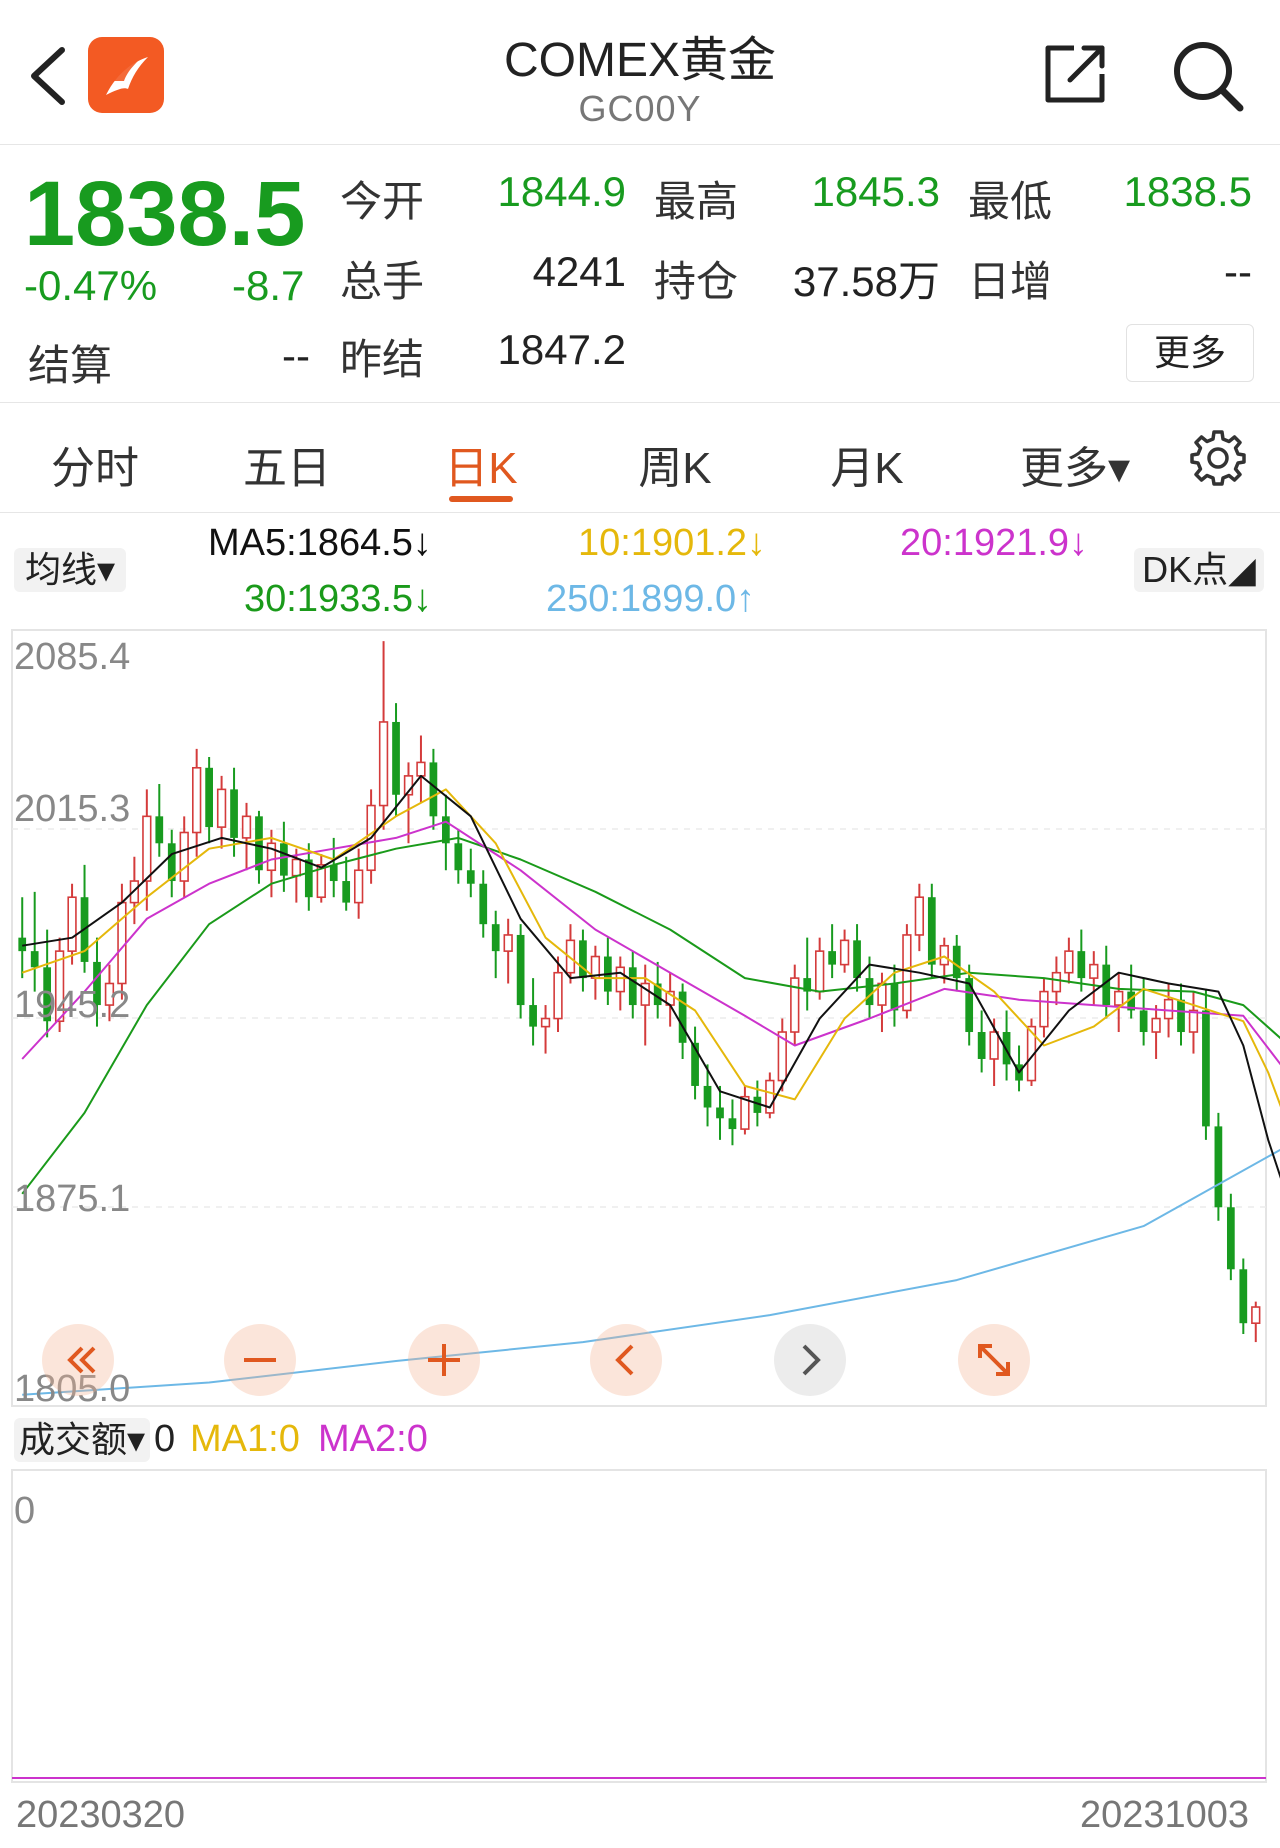  I want to click on y-tick-label: 2015.3, so click(72, 809).